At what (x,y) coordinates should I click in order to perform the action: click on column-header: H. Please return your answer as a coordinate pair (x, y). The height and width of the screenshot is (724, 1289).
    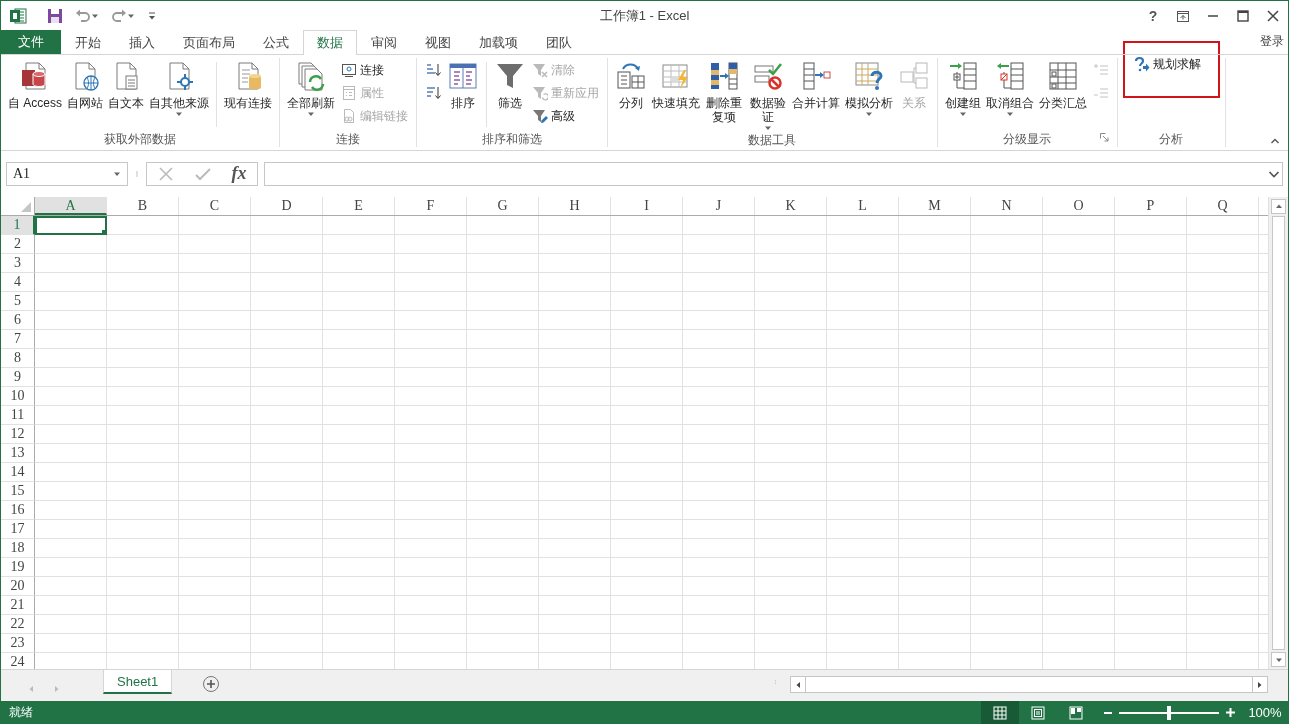
    Looking at the image, I should click on (575, 205).